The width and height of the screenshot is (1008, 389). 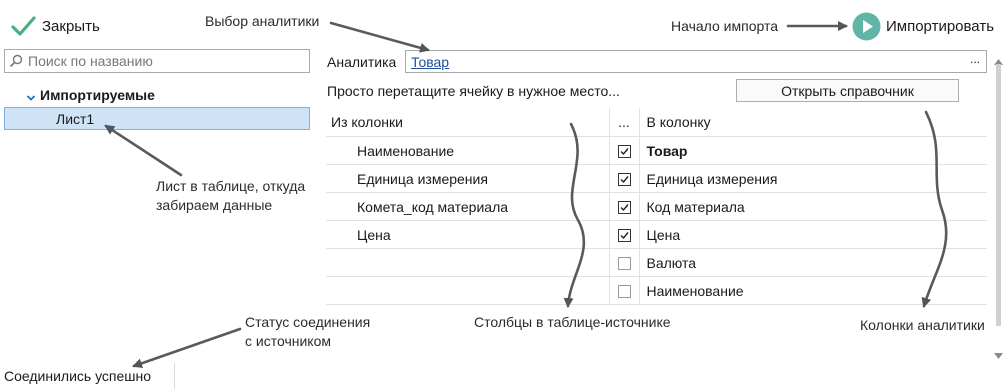 I want to click on table-row: Единица измерения Единица измерения, so click(x=656, y=178).